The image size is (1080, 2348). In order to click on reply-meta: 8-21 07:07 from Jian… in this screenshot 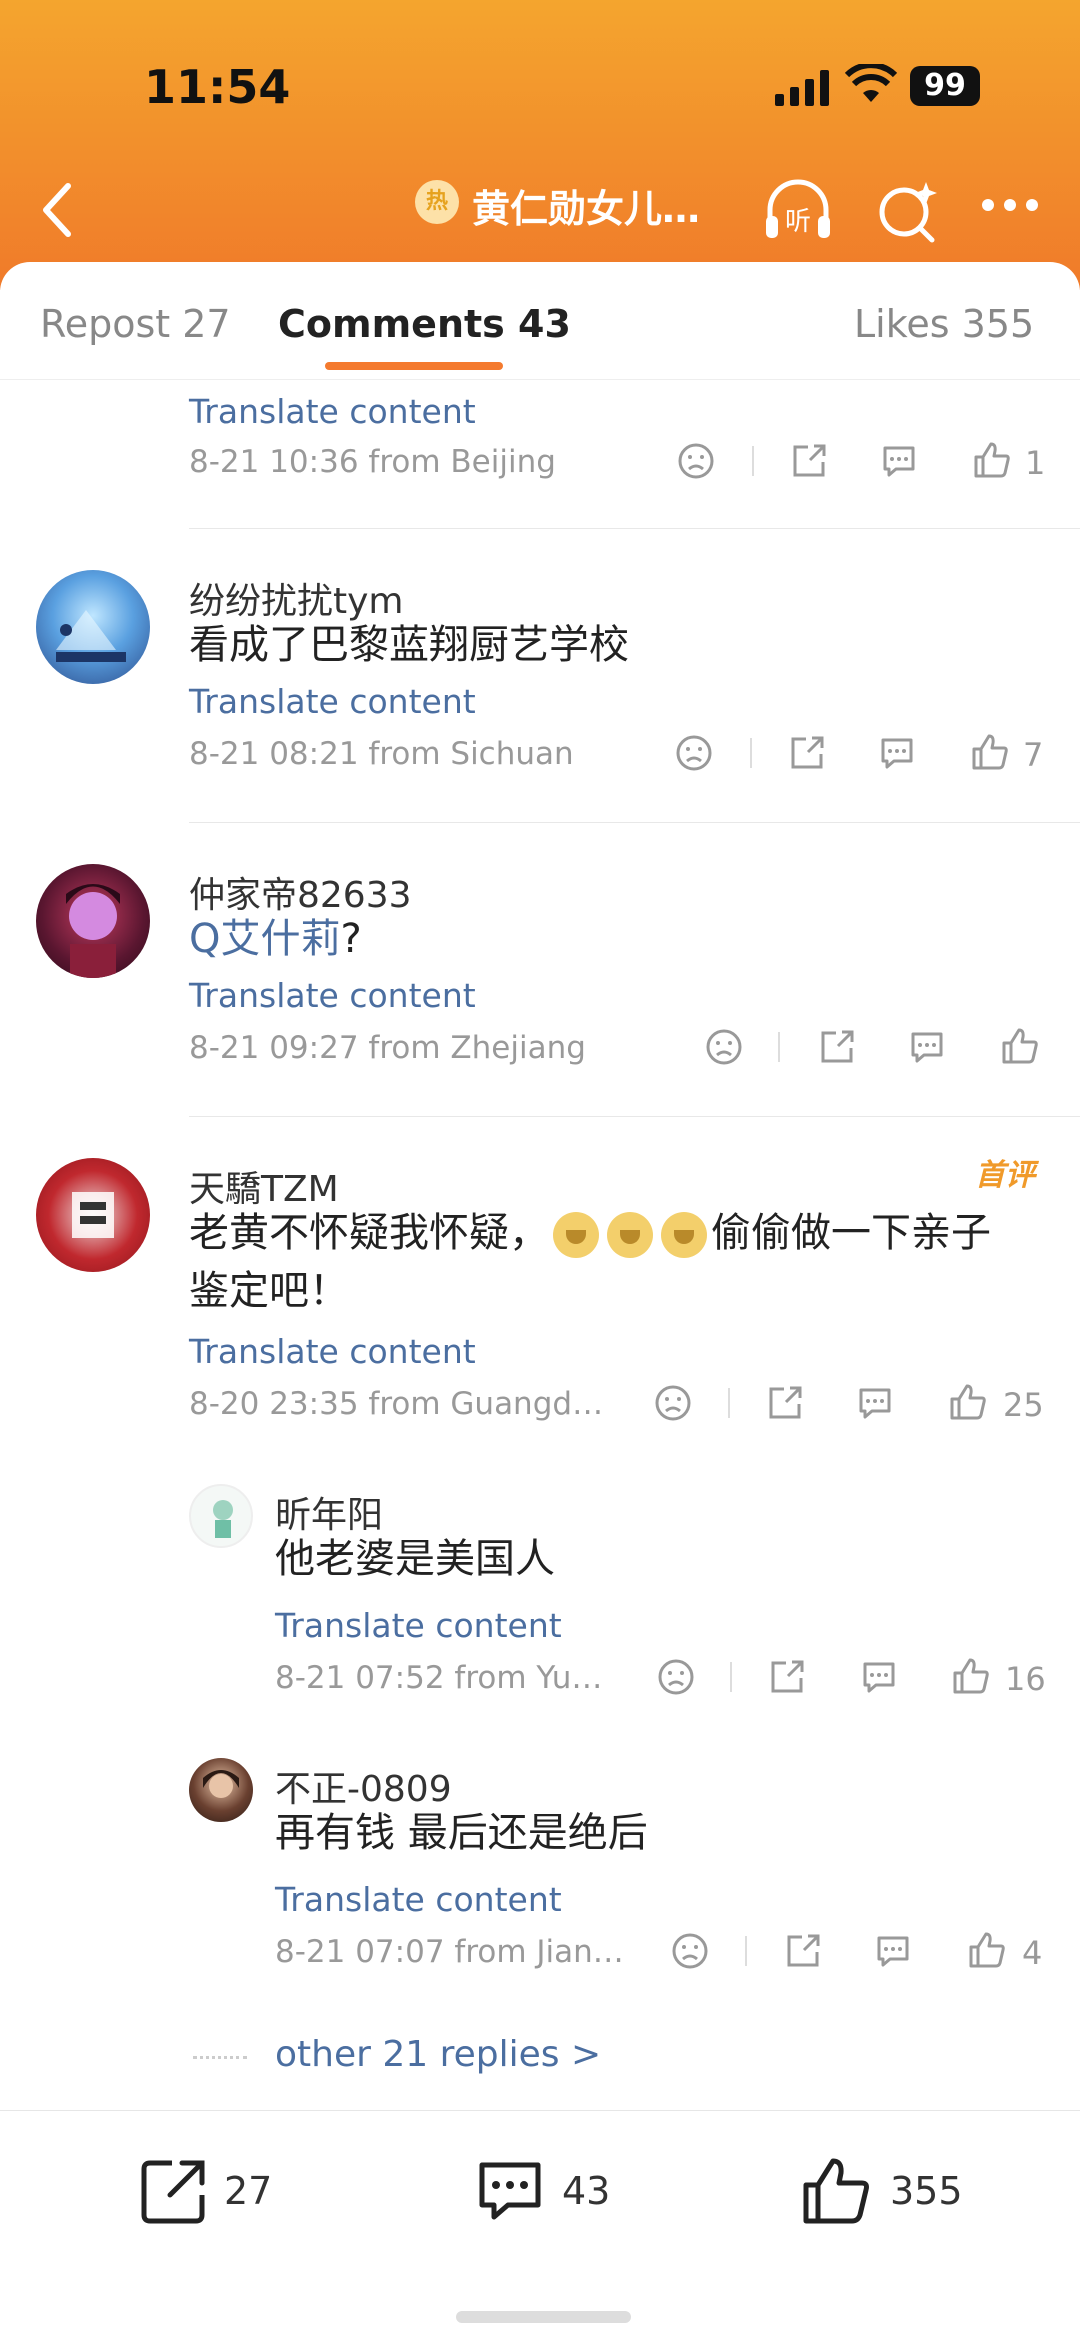, I will do `click(449, 1952)`.